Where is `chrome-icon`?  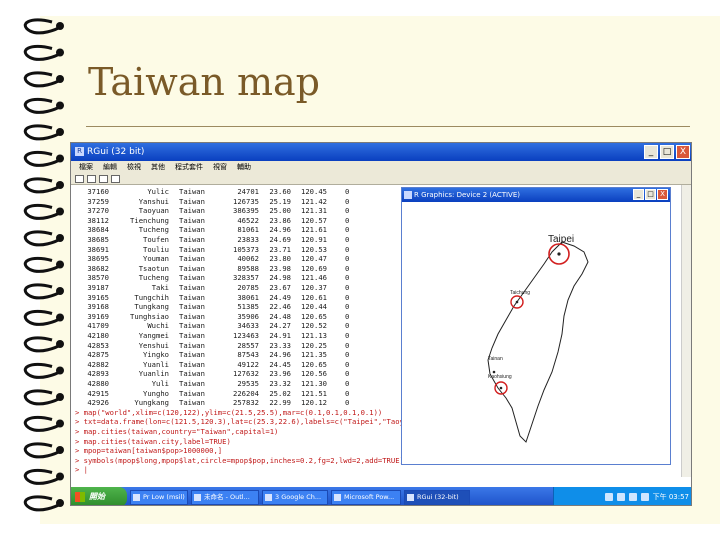
chrome-icon is located at coordinates (268, 497).